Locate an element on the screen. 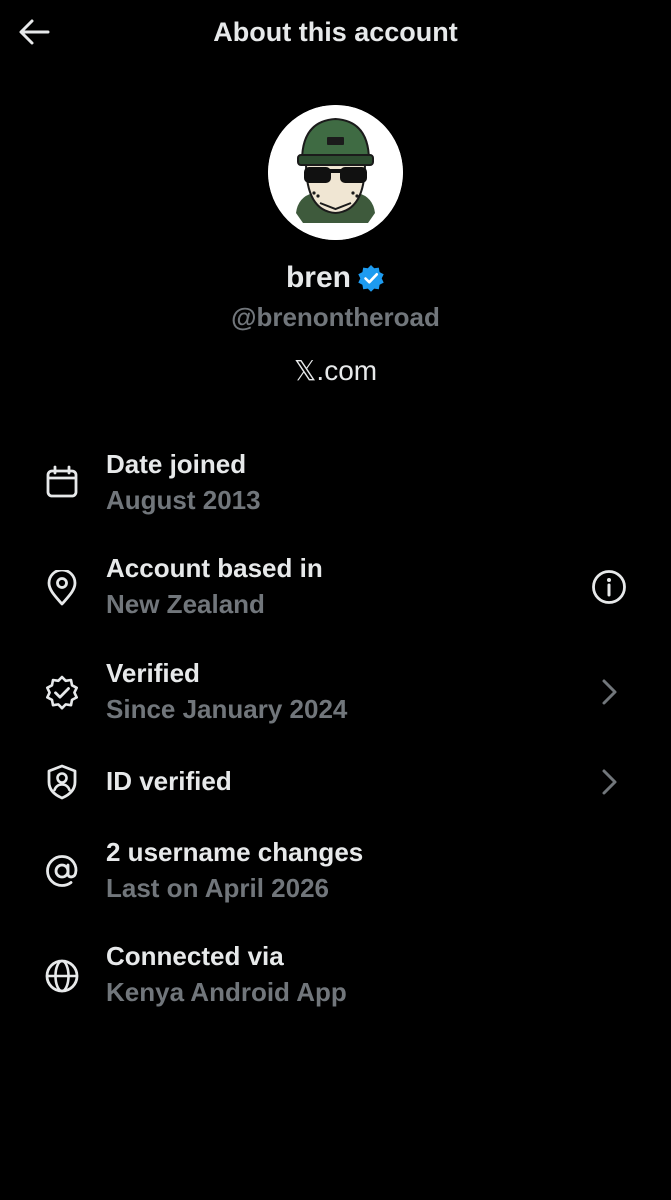 The height and width of the screenshot is (1200, 671). detail-title: Account based in is located at coordinates (214, 568).